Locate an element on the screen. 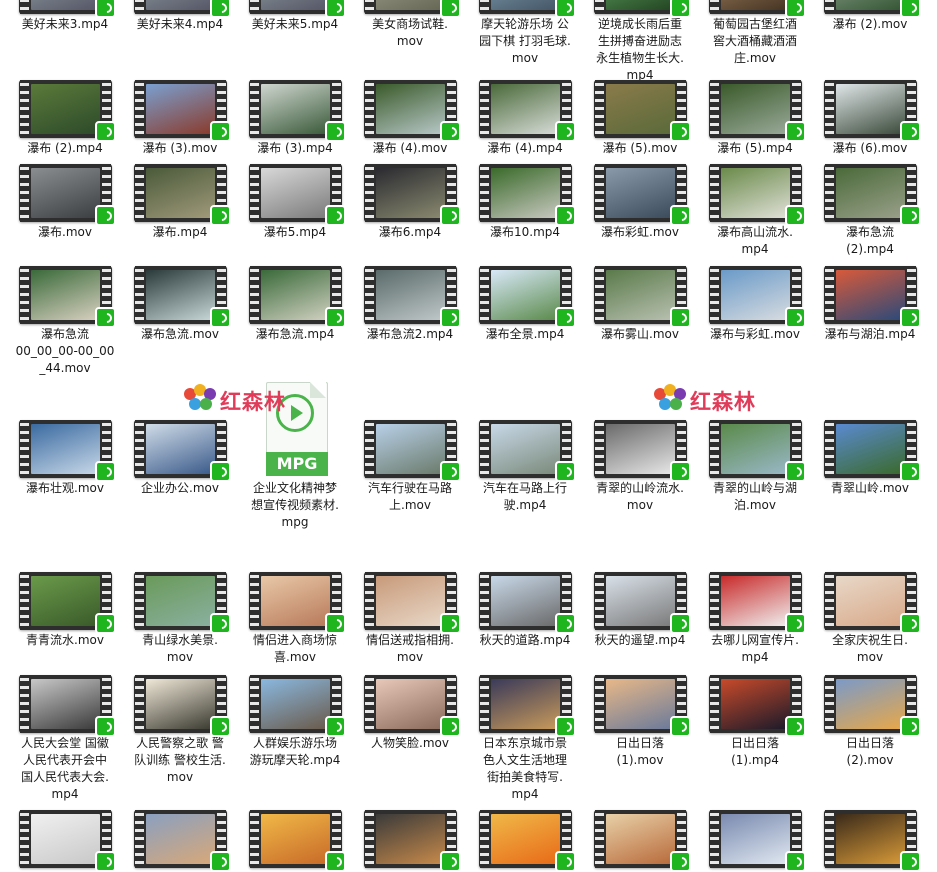 The height and width of the screenshot is (872, 937). file-item: 秋天的遥望.mp4 is located at coordinates (640, 610).